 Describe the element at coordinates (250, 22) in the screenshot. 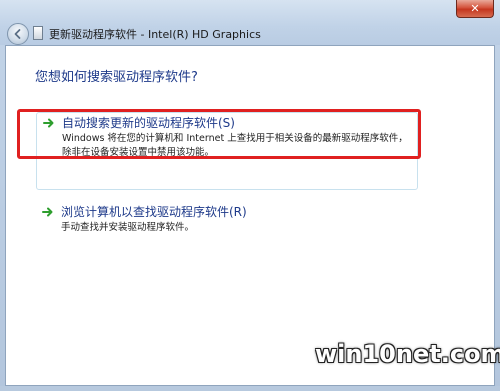

I see `title-bar: ✕ 更新驱动程序软件 - Intel(R) HD Graphics` at that location.